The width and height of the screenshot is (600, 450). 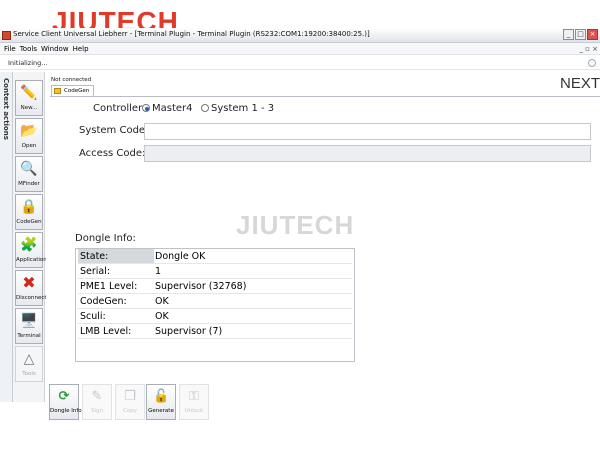 What do you see at coordinates (300, 49) in the screenshot?
I see `menu-bar: File Tools Window Help _ ▫ ×` at bounding box center [300, 49].